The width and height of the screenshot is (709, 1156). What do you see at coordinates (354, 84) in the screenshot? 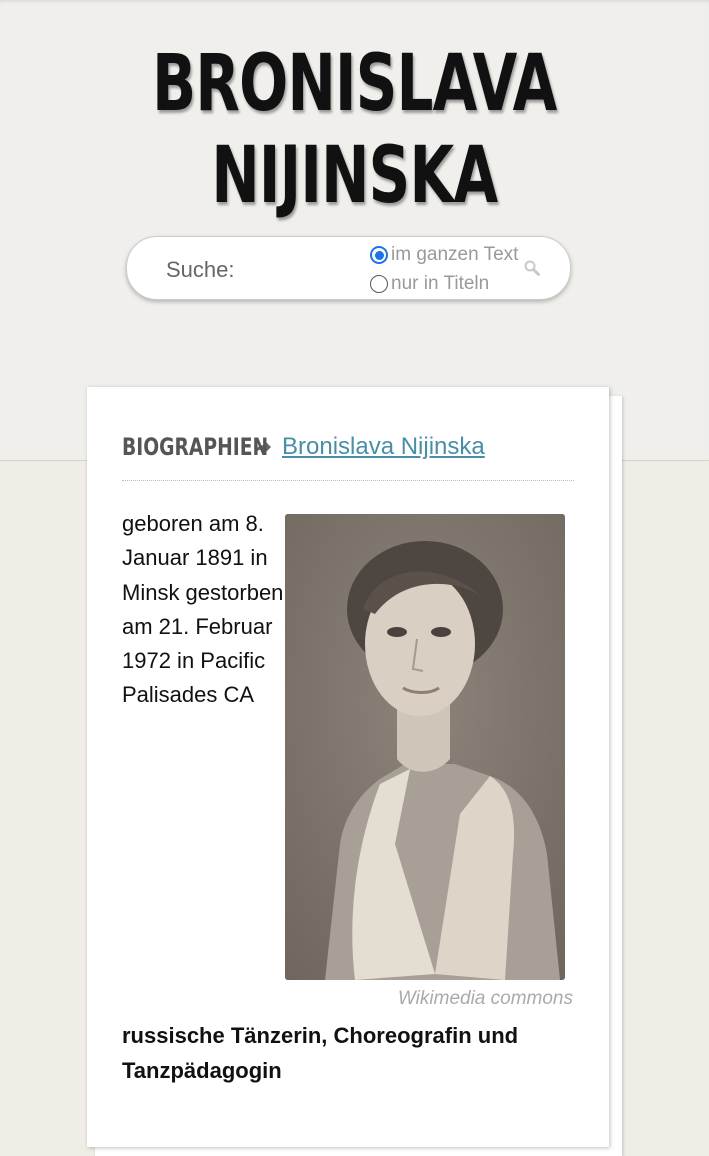
I see `site-title-line-1: BRONISLAVA` at bounding box center [354, 84].